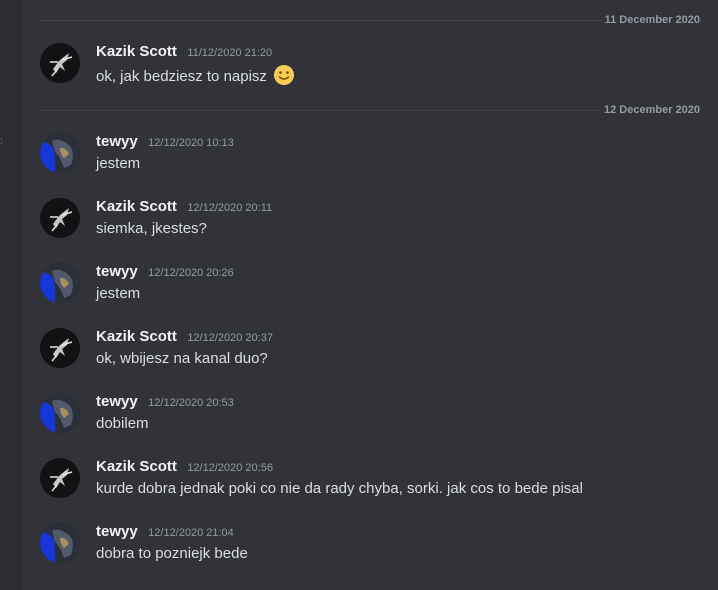 The width and height of the screenshot is (718, 590). I want to click on message-timestamp: 12/12/2020 20:53, so click(191, 403).